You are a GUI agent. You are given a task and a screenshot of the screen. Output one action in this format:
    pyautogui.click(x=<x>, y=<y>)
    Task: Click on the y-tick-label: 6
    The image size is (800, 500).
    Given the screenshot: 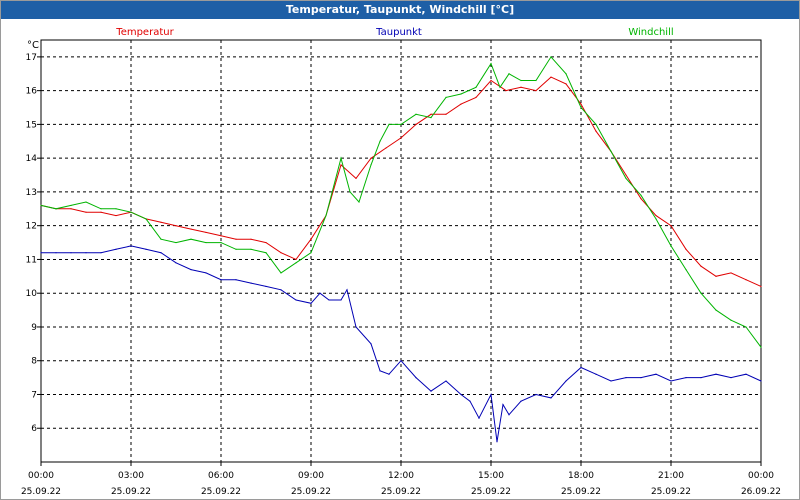 What is the action you would take?
    pyautogui.click(x=34, y=429)
    